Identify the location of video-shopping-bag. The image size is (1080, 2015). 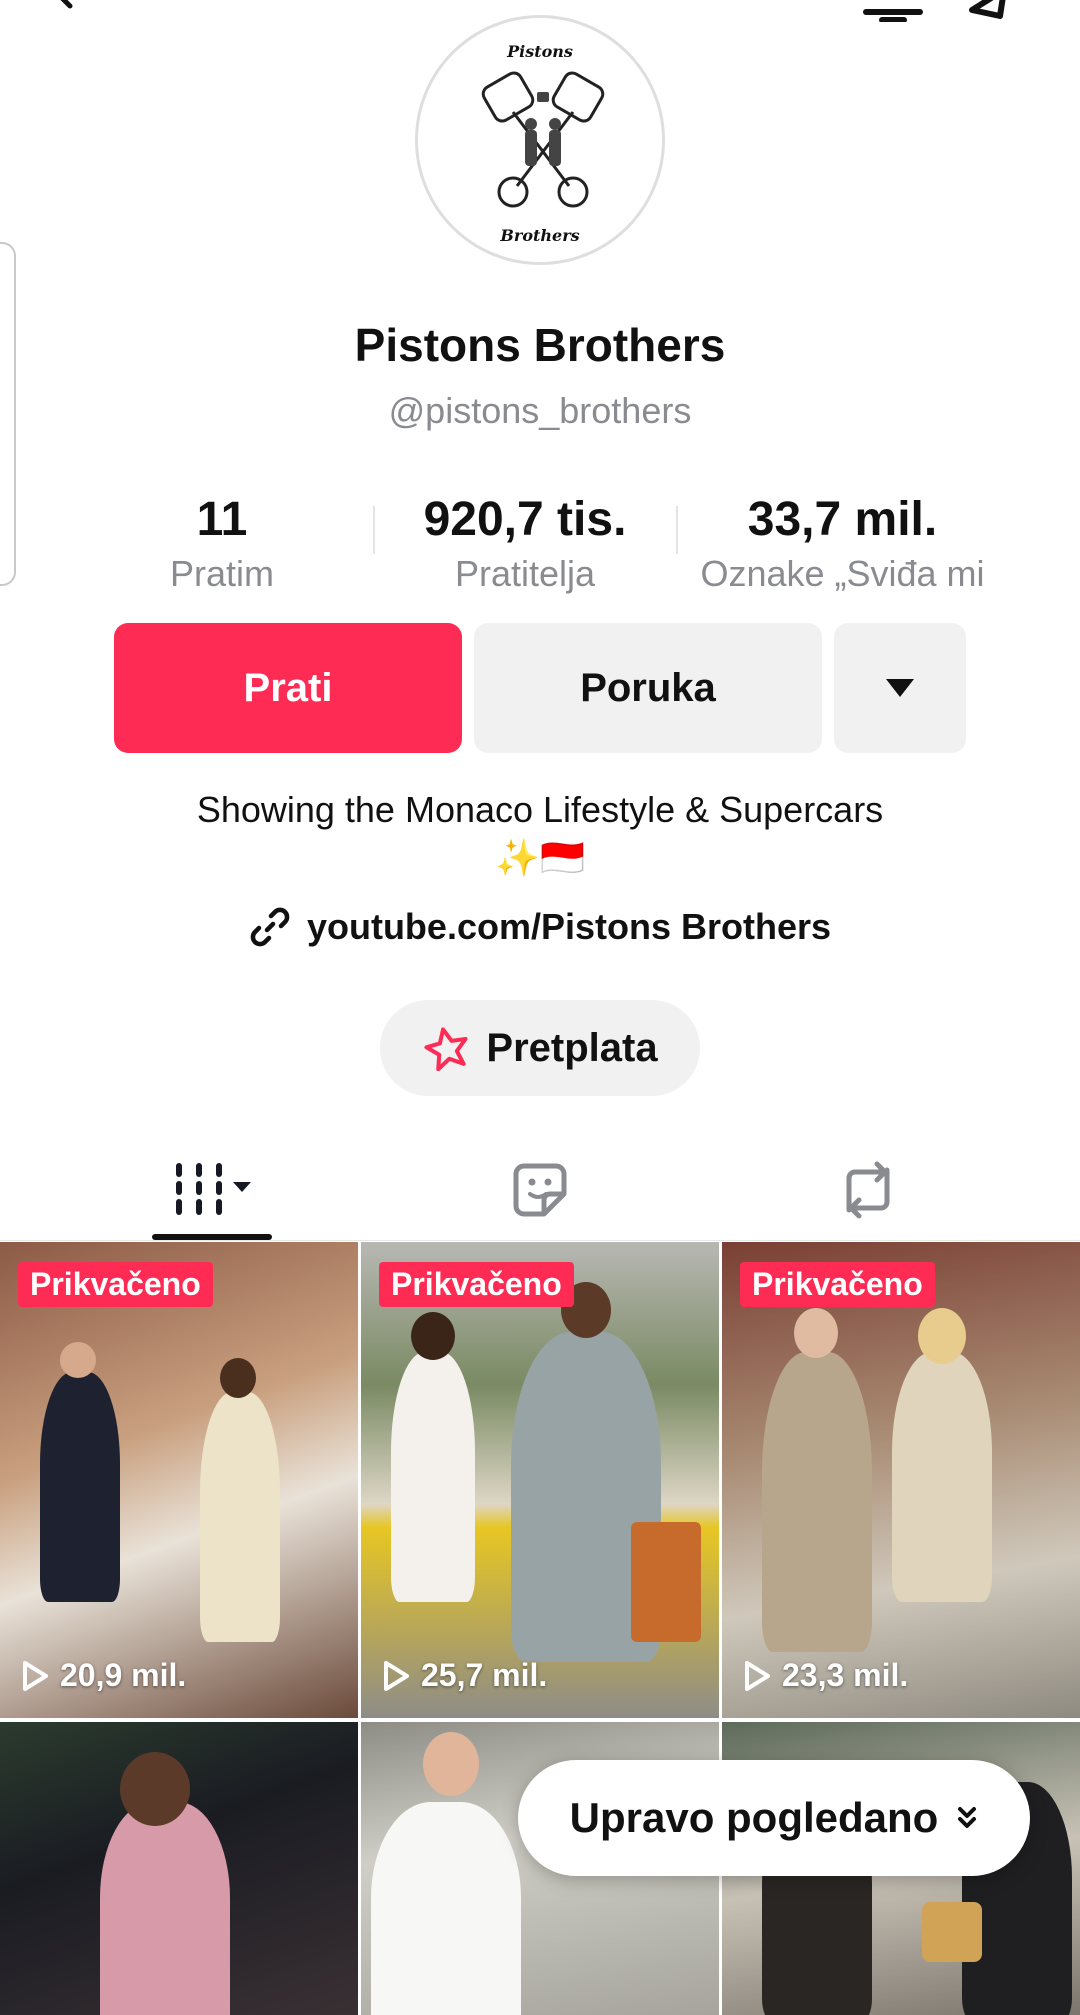
(666, 1582).